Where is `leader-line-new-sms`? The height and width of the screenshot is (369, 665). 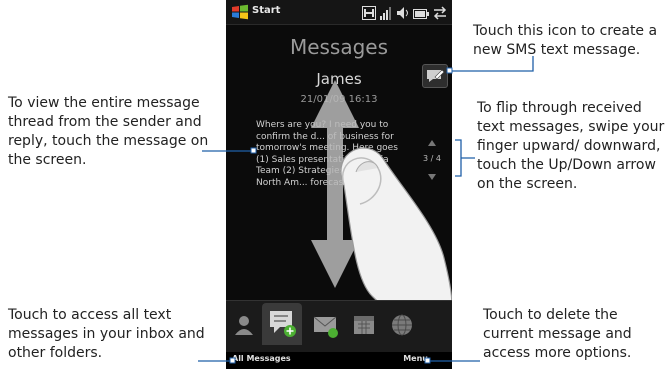
leader-line-new-sms is located at coordinates (492, 64).